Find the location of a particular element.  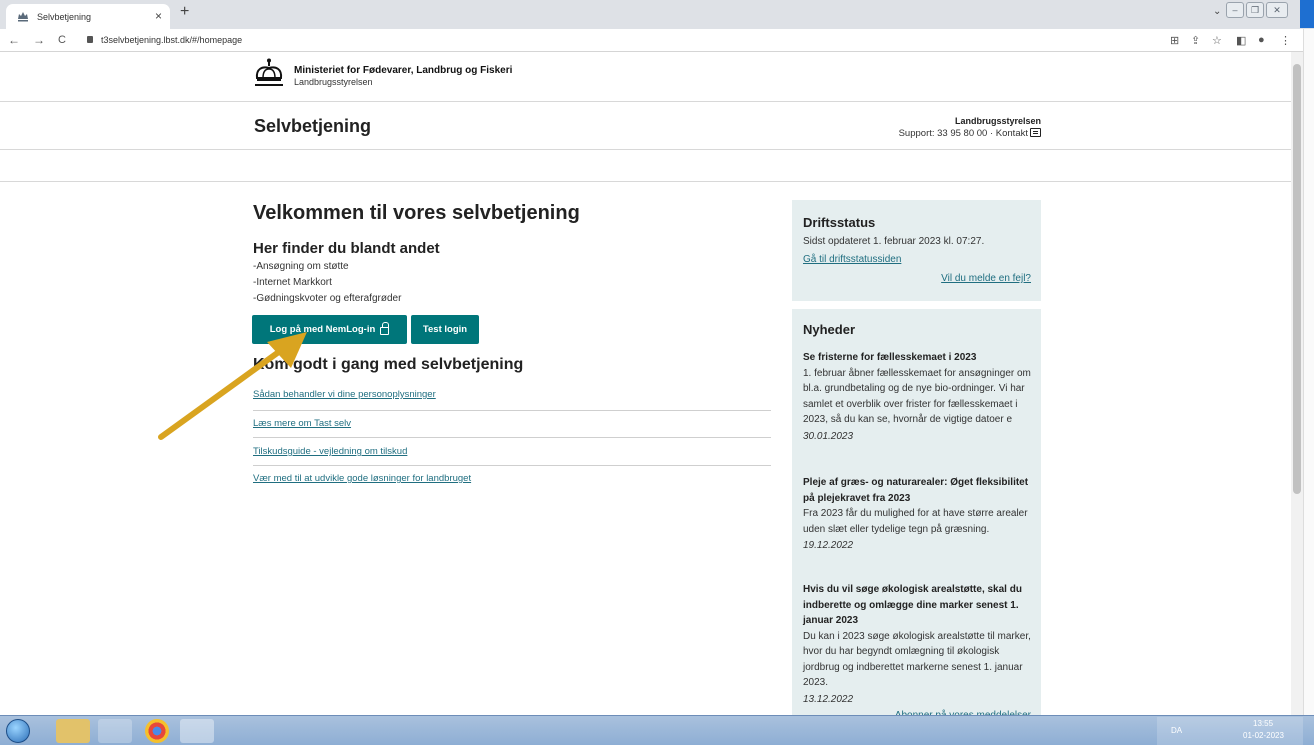

list-item: -Ansøgning om støtte is located at coordinates (301, 266).